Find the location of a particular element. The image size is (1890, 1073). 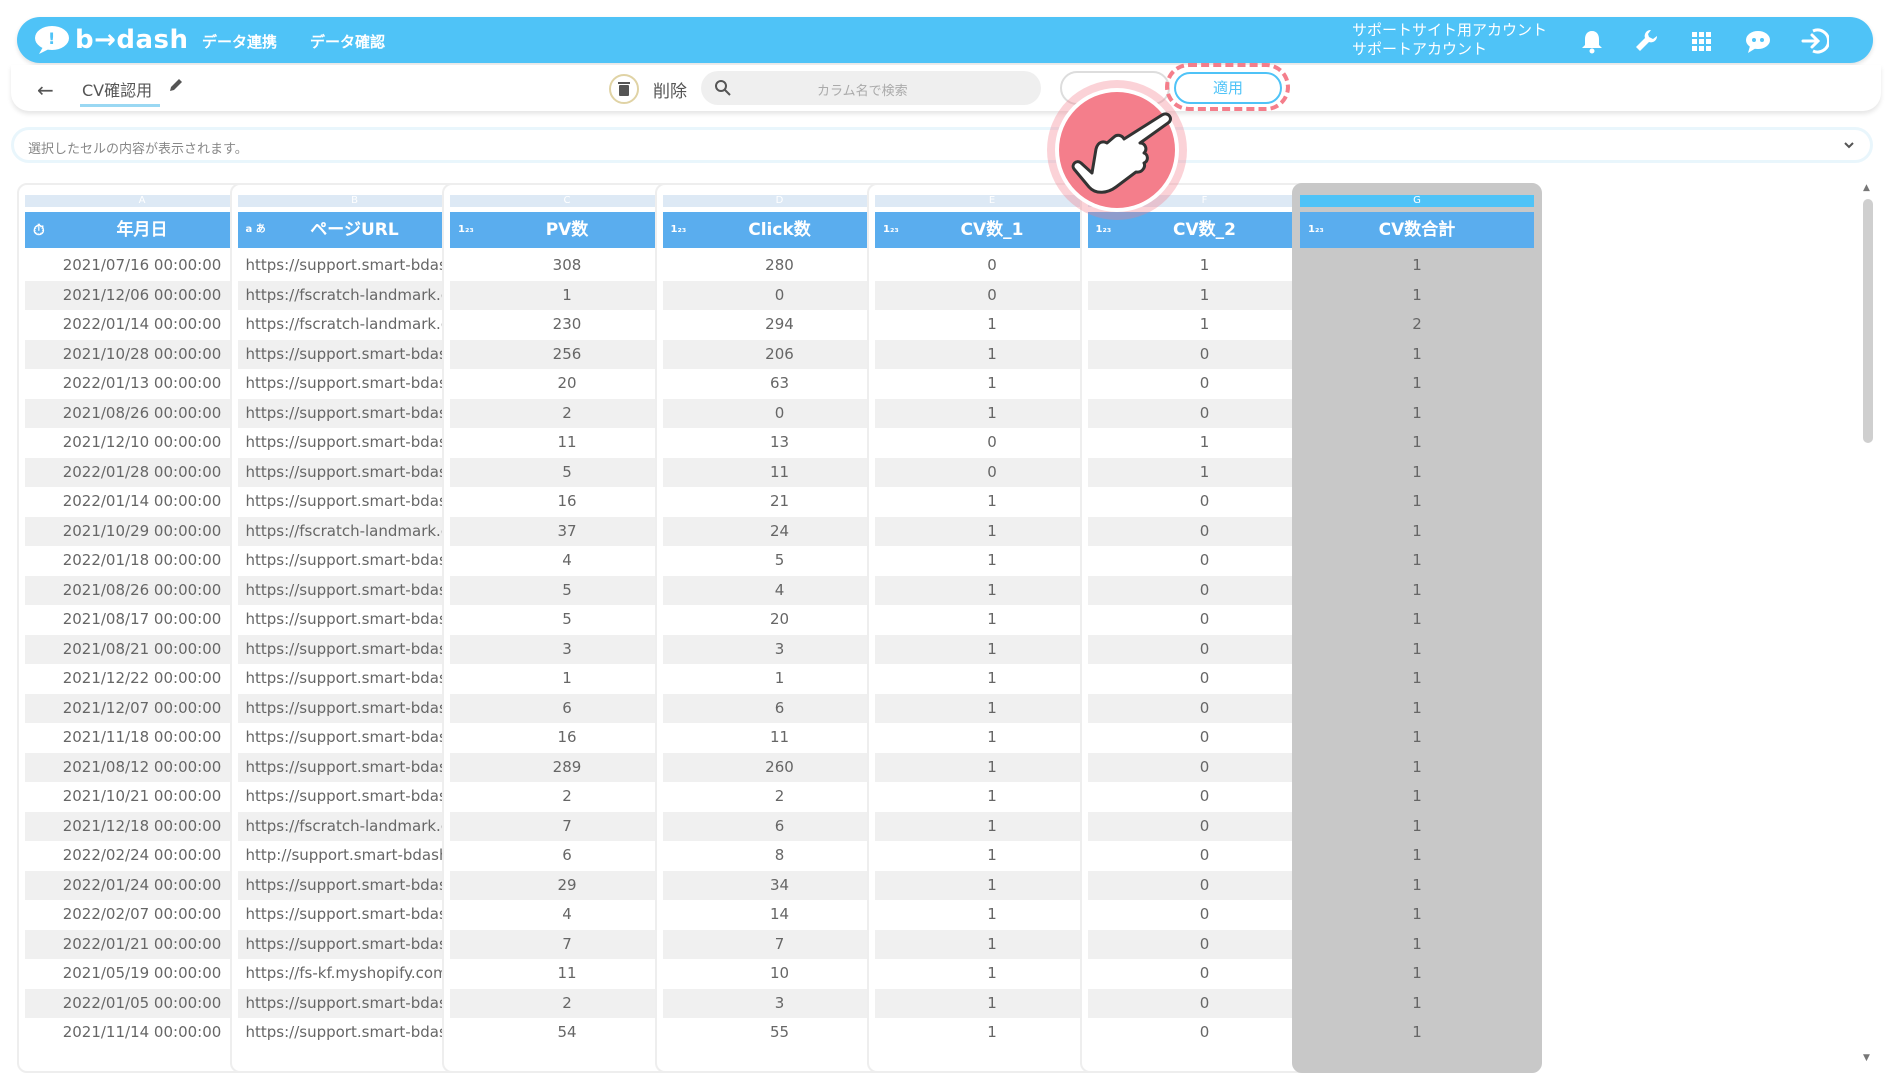

pencil-icon is located at coordinates (176, 85).